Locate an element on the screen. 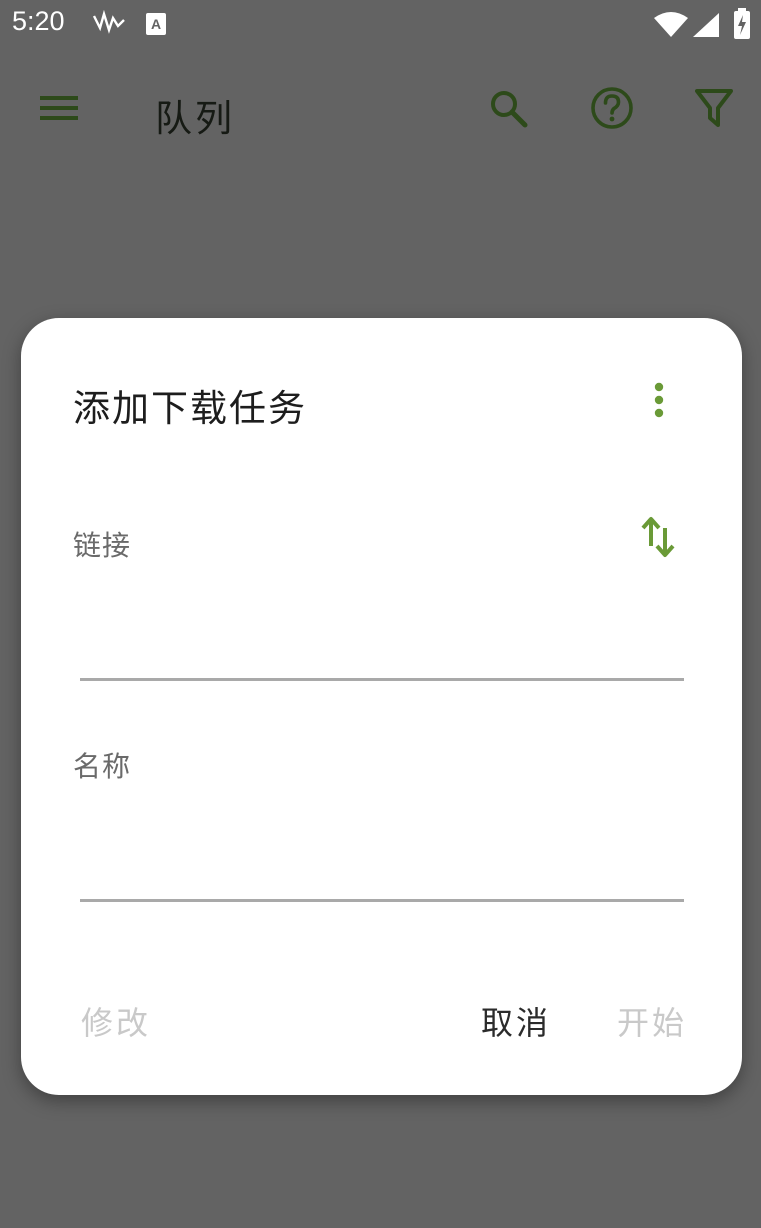  filter-icon is located at coordinates (714, 110).